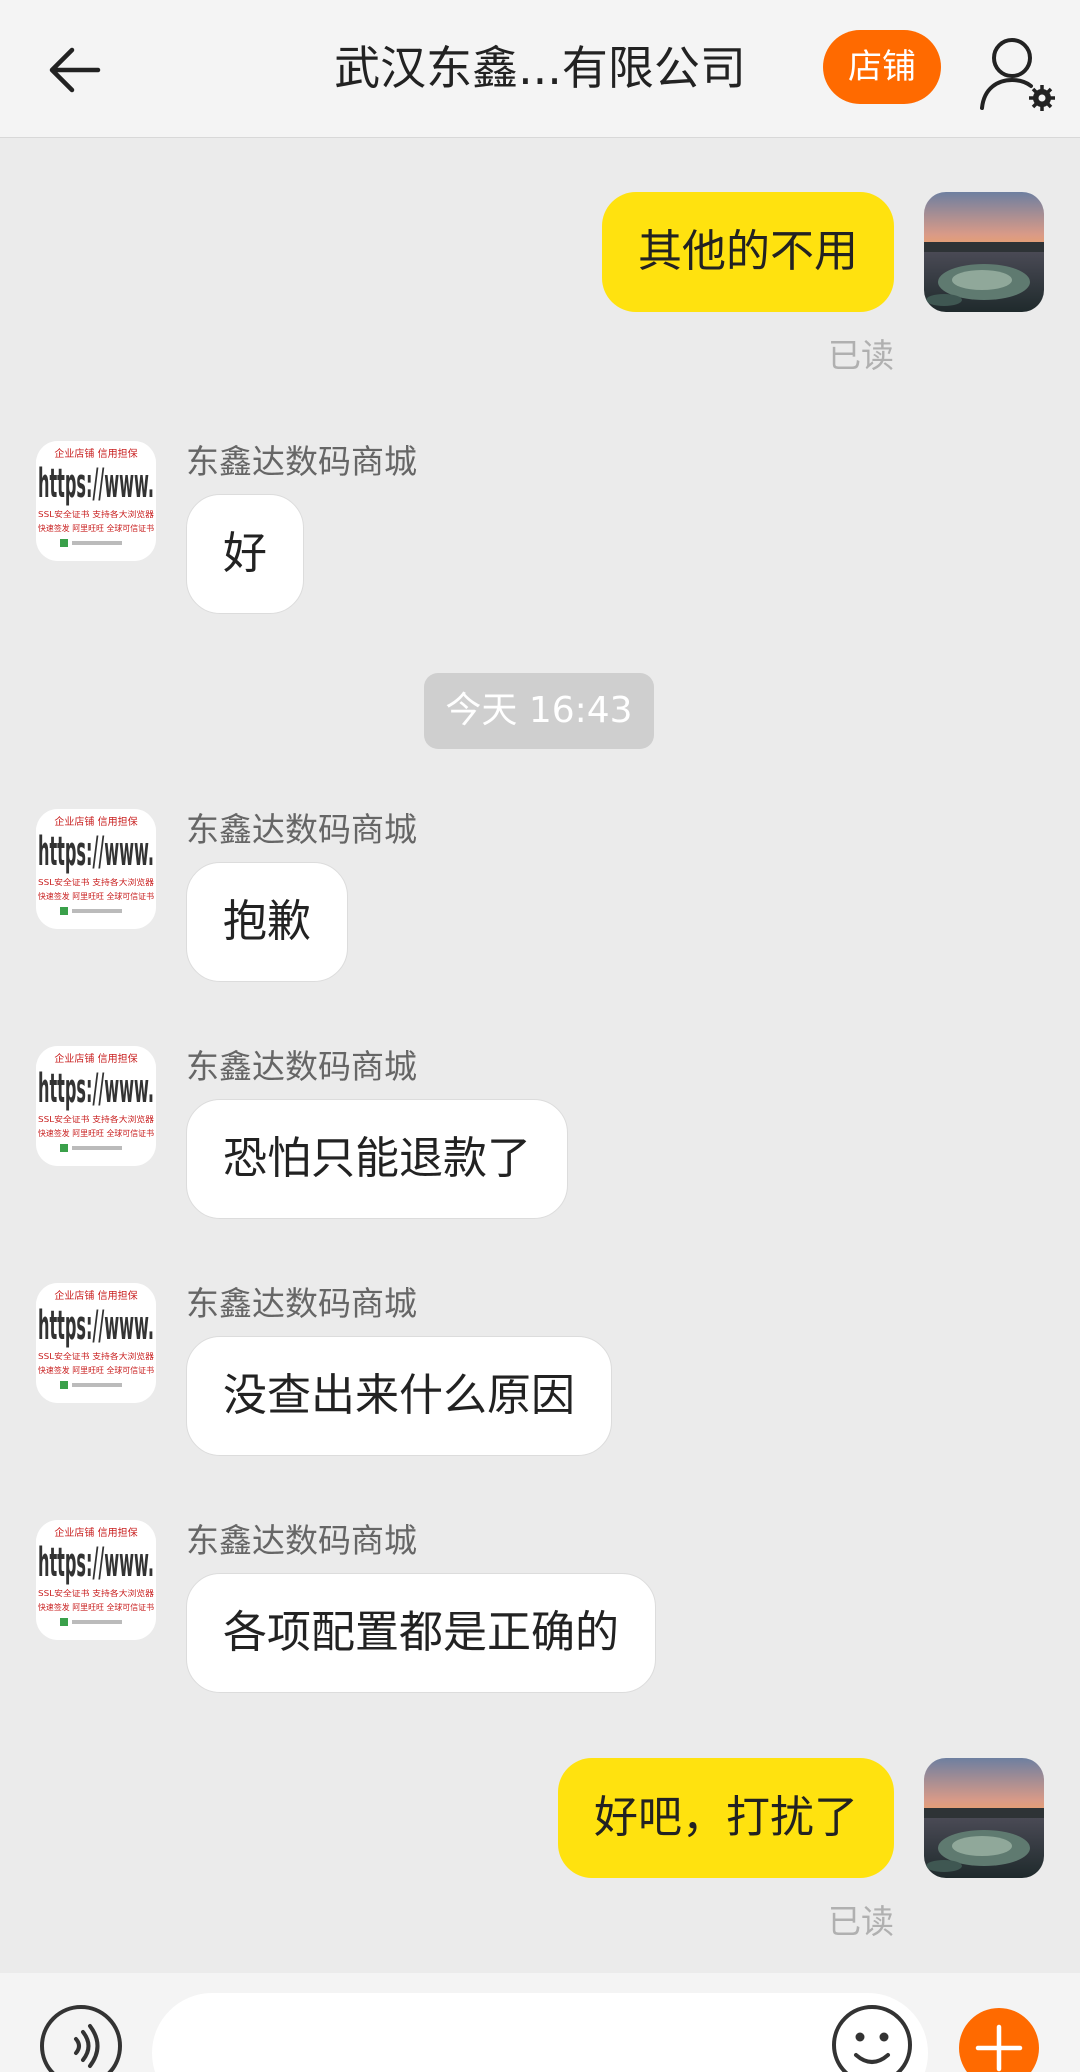  I want to click on input-bar, so click(540, 2022).